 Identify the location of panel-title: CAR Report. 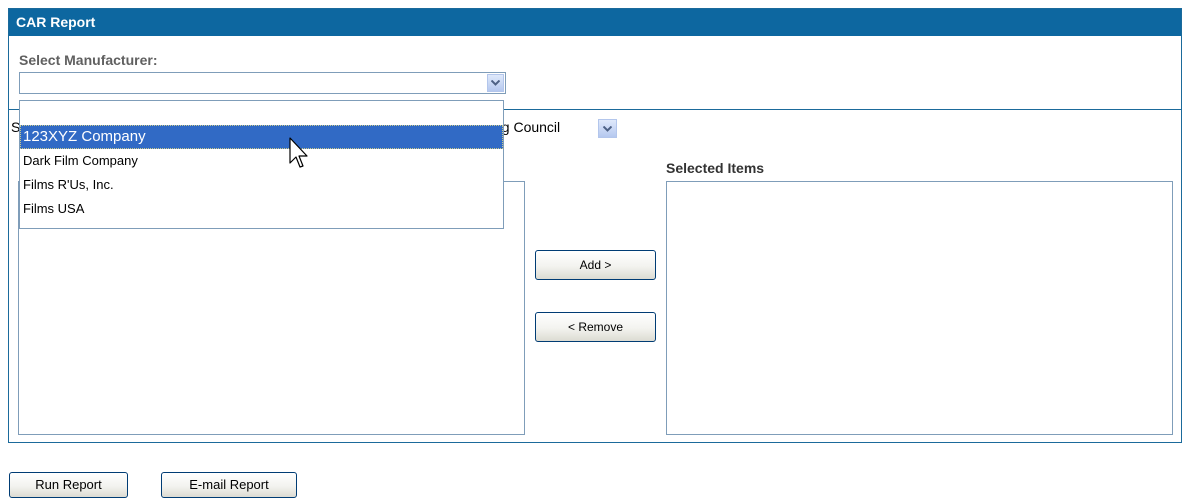
(595, 22).